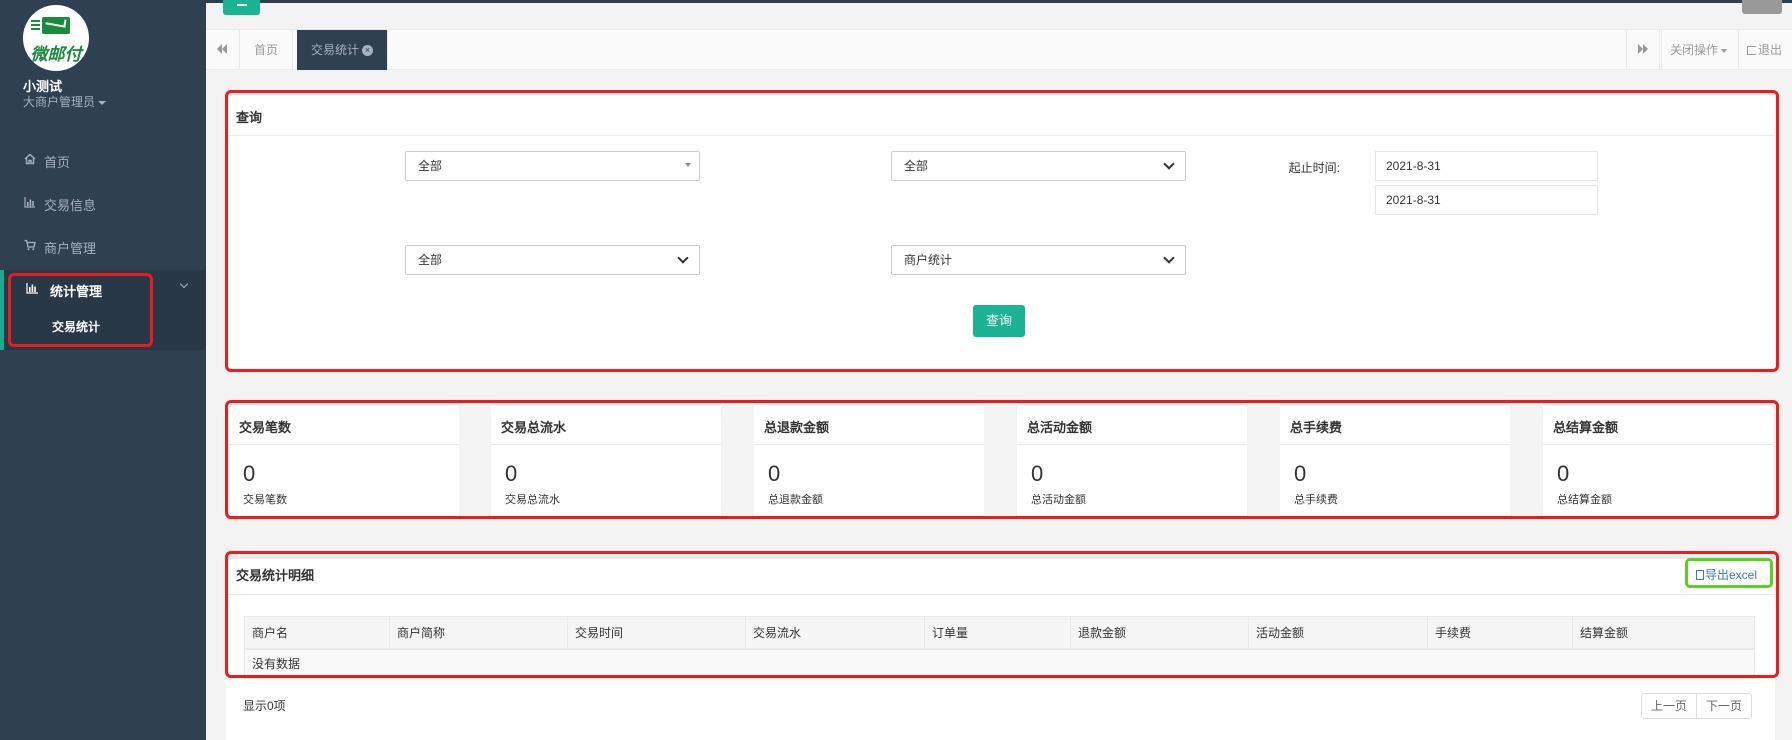 Image resolution: width=1792 pixels, height=740 pixels. Describe the element at coordinates (999, 15) in the screenshot. I see `topbar` at that location.